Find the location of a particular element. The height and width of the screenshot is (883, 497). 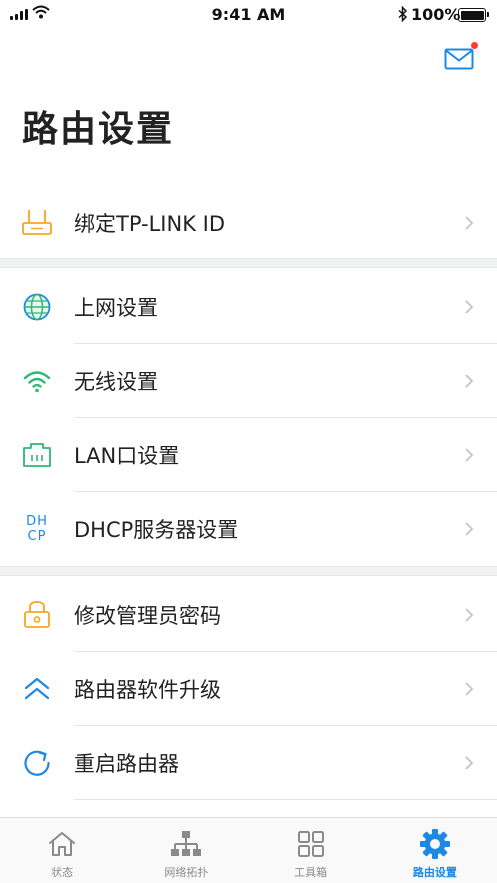

settings-gear-icon is located at coordinates (435, 844).